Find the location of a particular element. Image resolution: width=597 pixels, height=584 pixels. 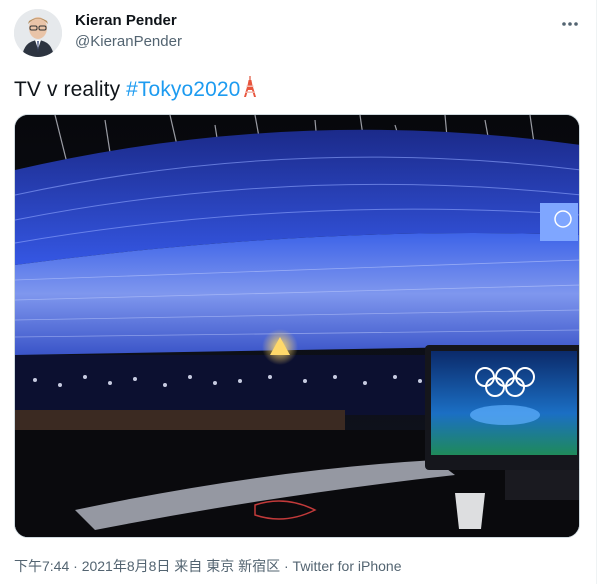

avatar-photo is located at coordinates (38, 33).